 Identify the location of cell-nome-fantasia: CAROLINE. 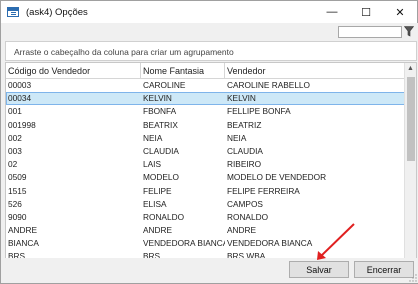
(164, 85).